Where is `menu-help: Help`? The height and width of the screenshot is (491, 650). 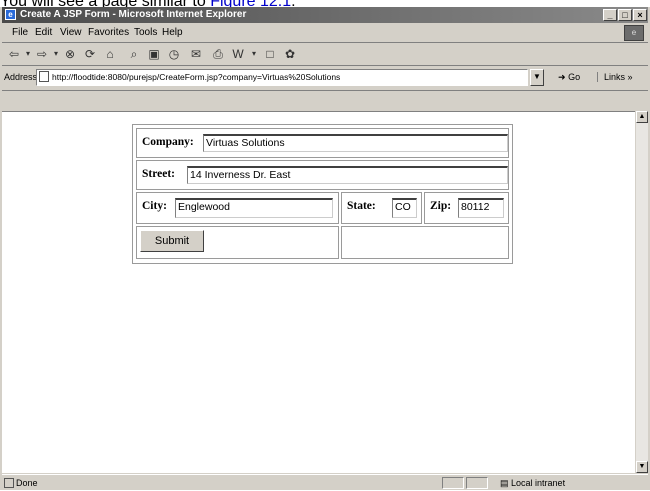 menu-help: Help is located at coordinates (172, 33).